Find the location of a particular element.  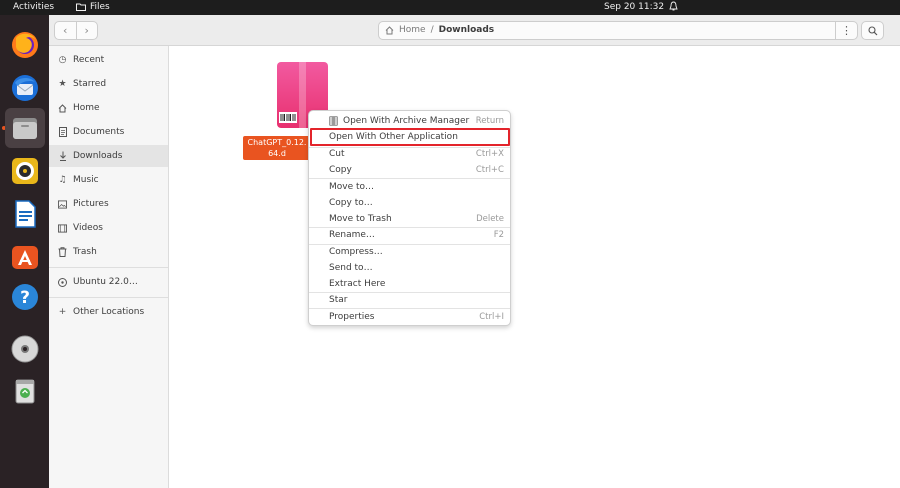

menu-item-label: Move to Trash is located at coordinates (360, 219).